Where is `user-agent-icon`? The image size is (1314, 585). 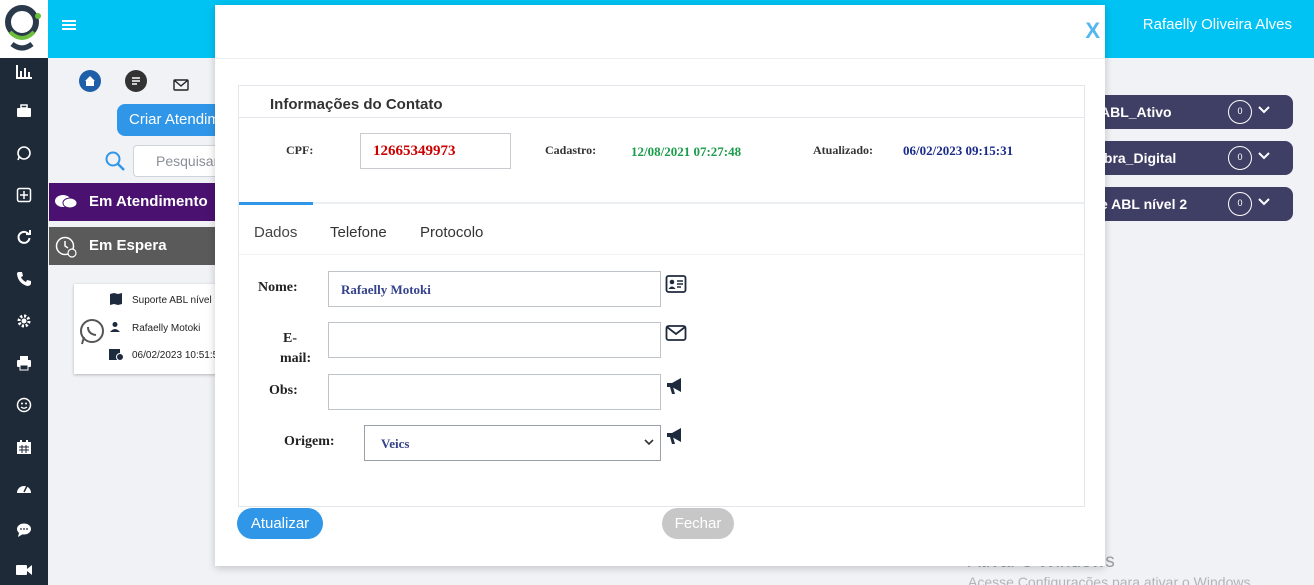
user-agent-icon is located at coordinates (115, 328).